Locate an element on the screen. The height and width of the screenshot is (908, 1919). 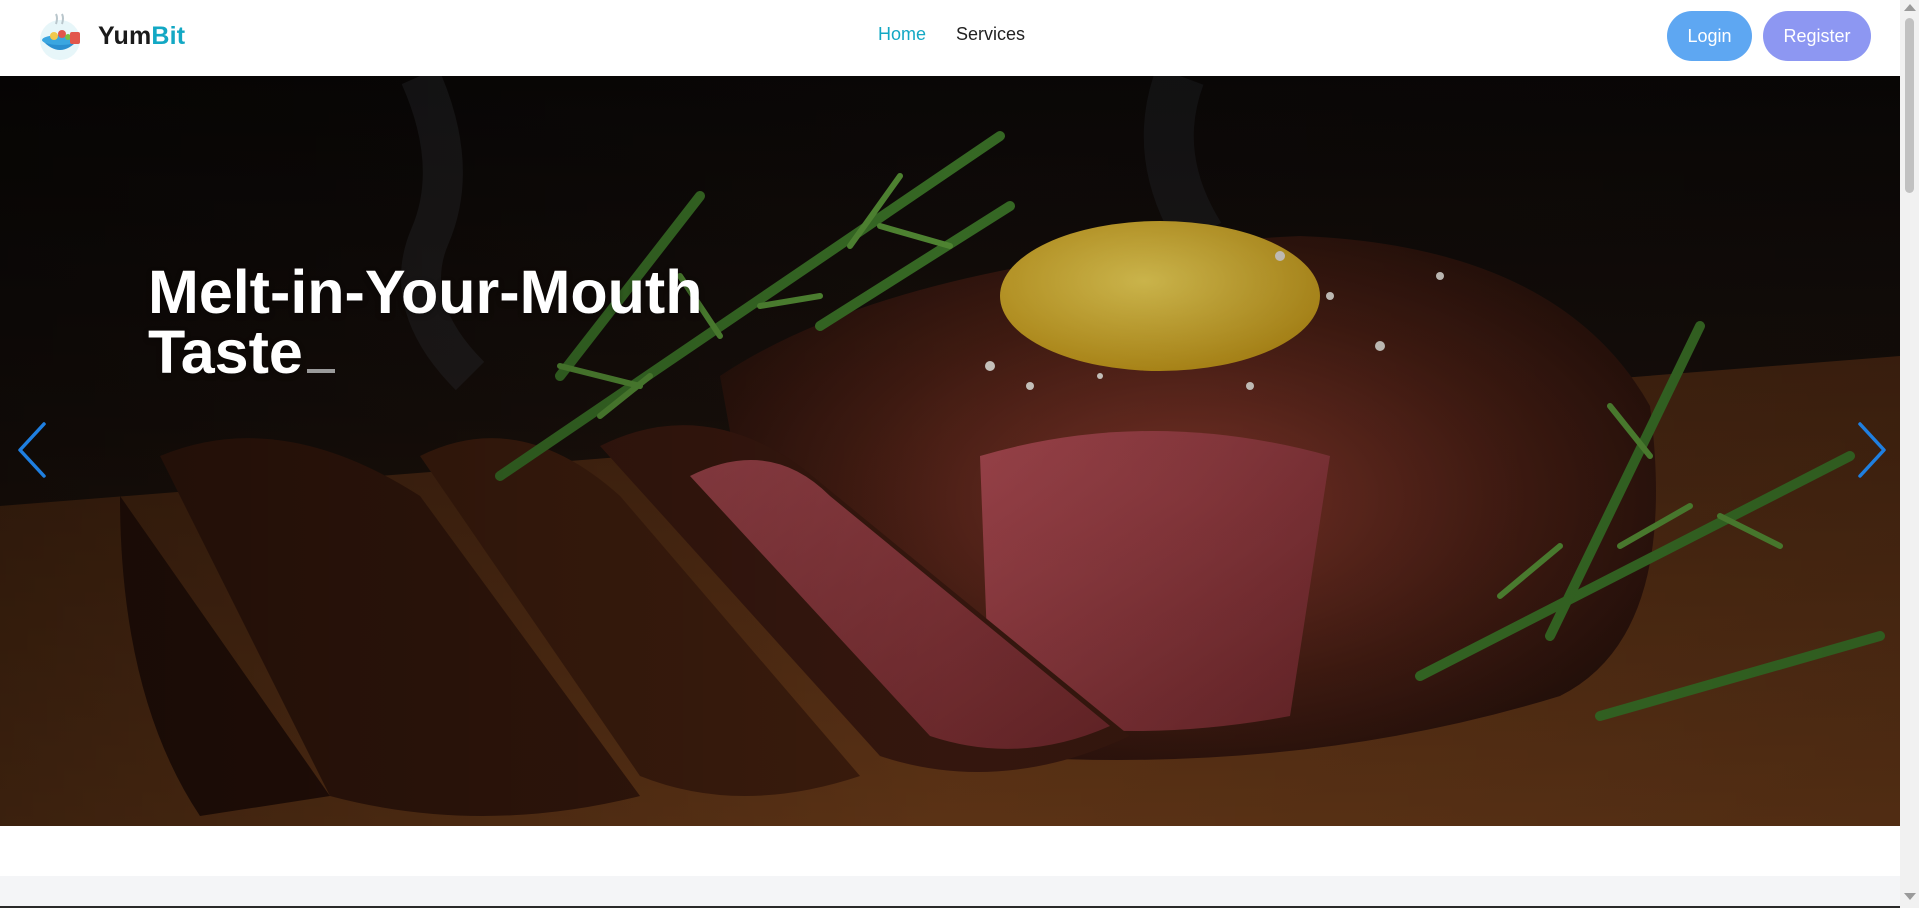
main-nav: Home Services is located at coordinates (951, 34).